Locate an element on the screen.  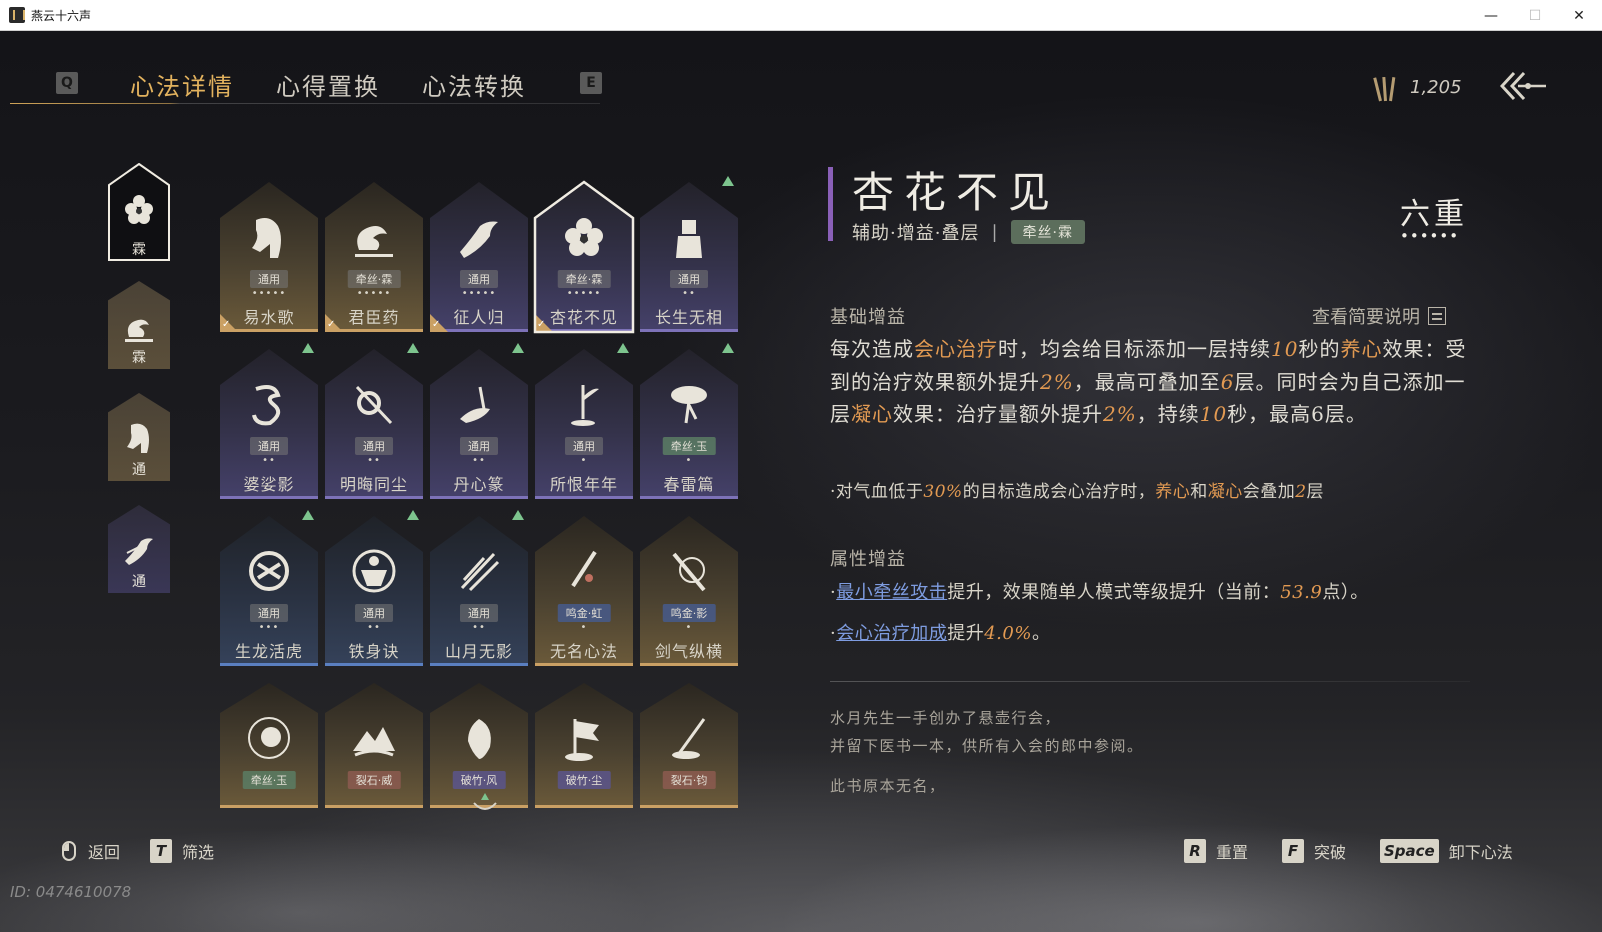
rank-dots: •••••• is located at coordinates (1430, 236).